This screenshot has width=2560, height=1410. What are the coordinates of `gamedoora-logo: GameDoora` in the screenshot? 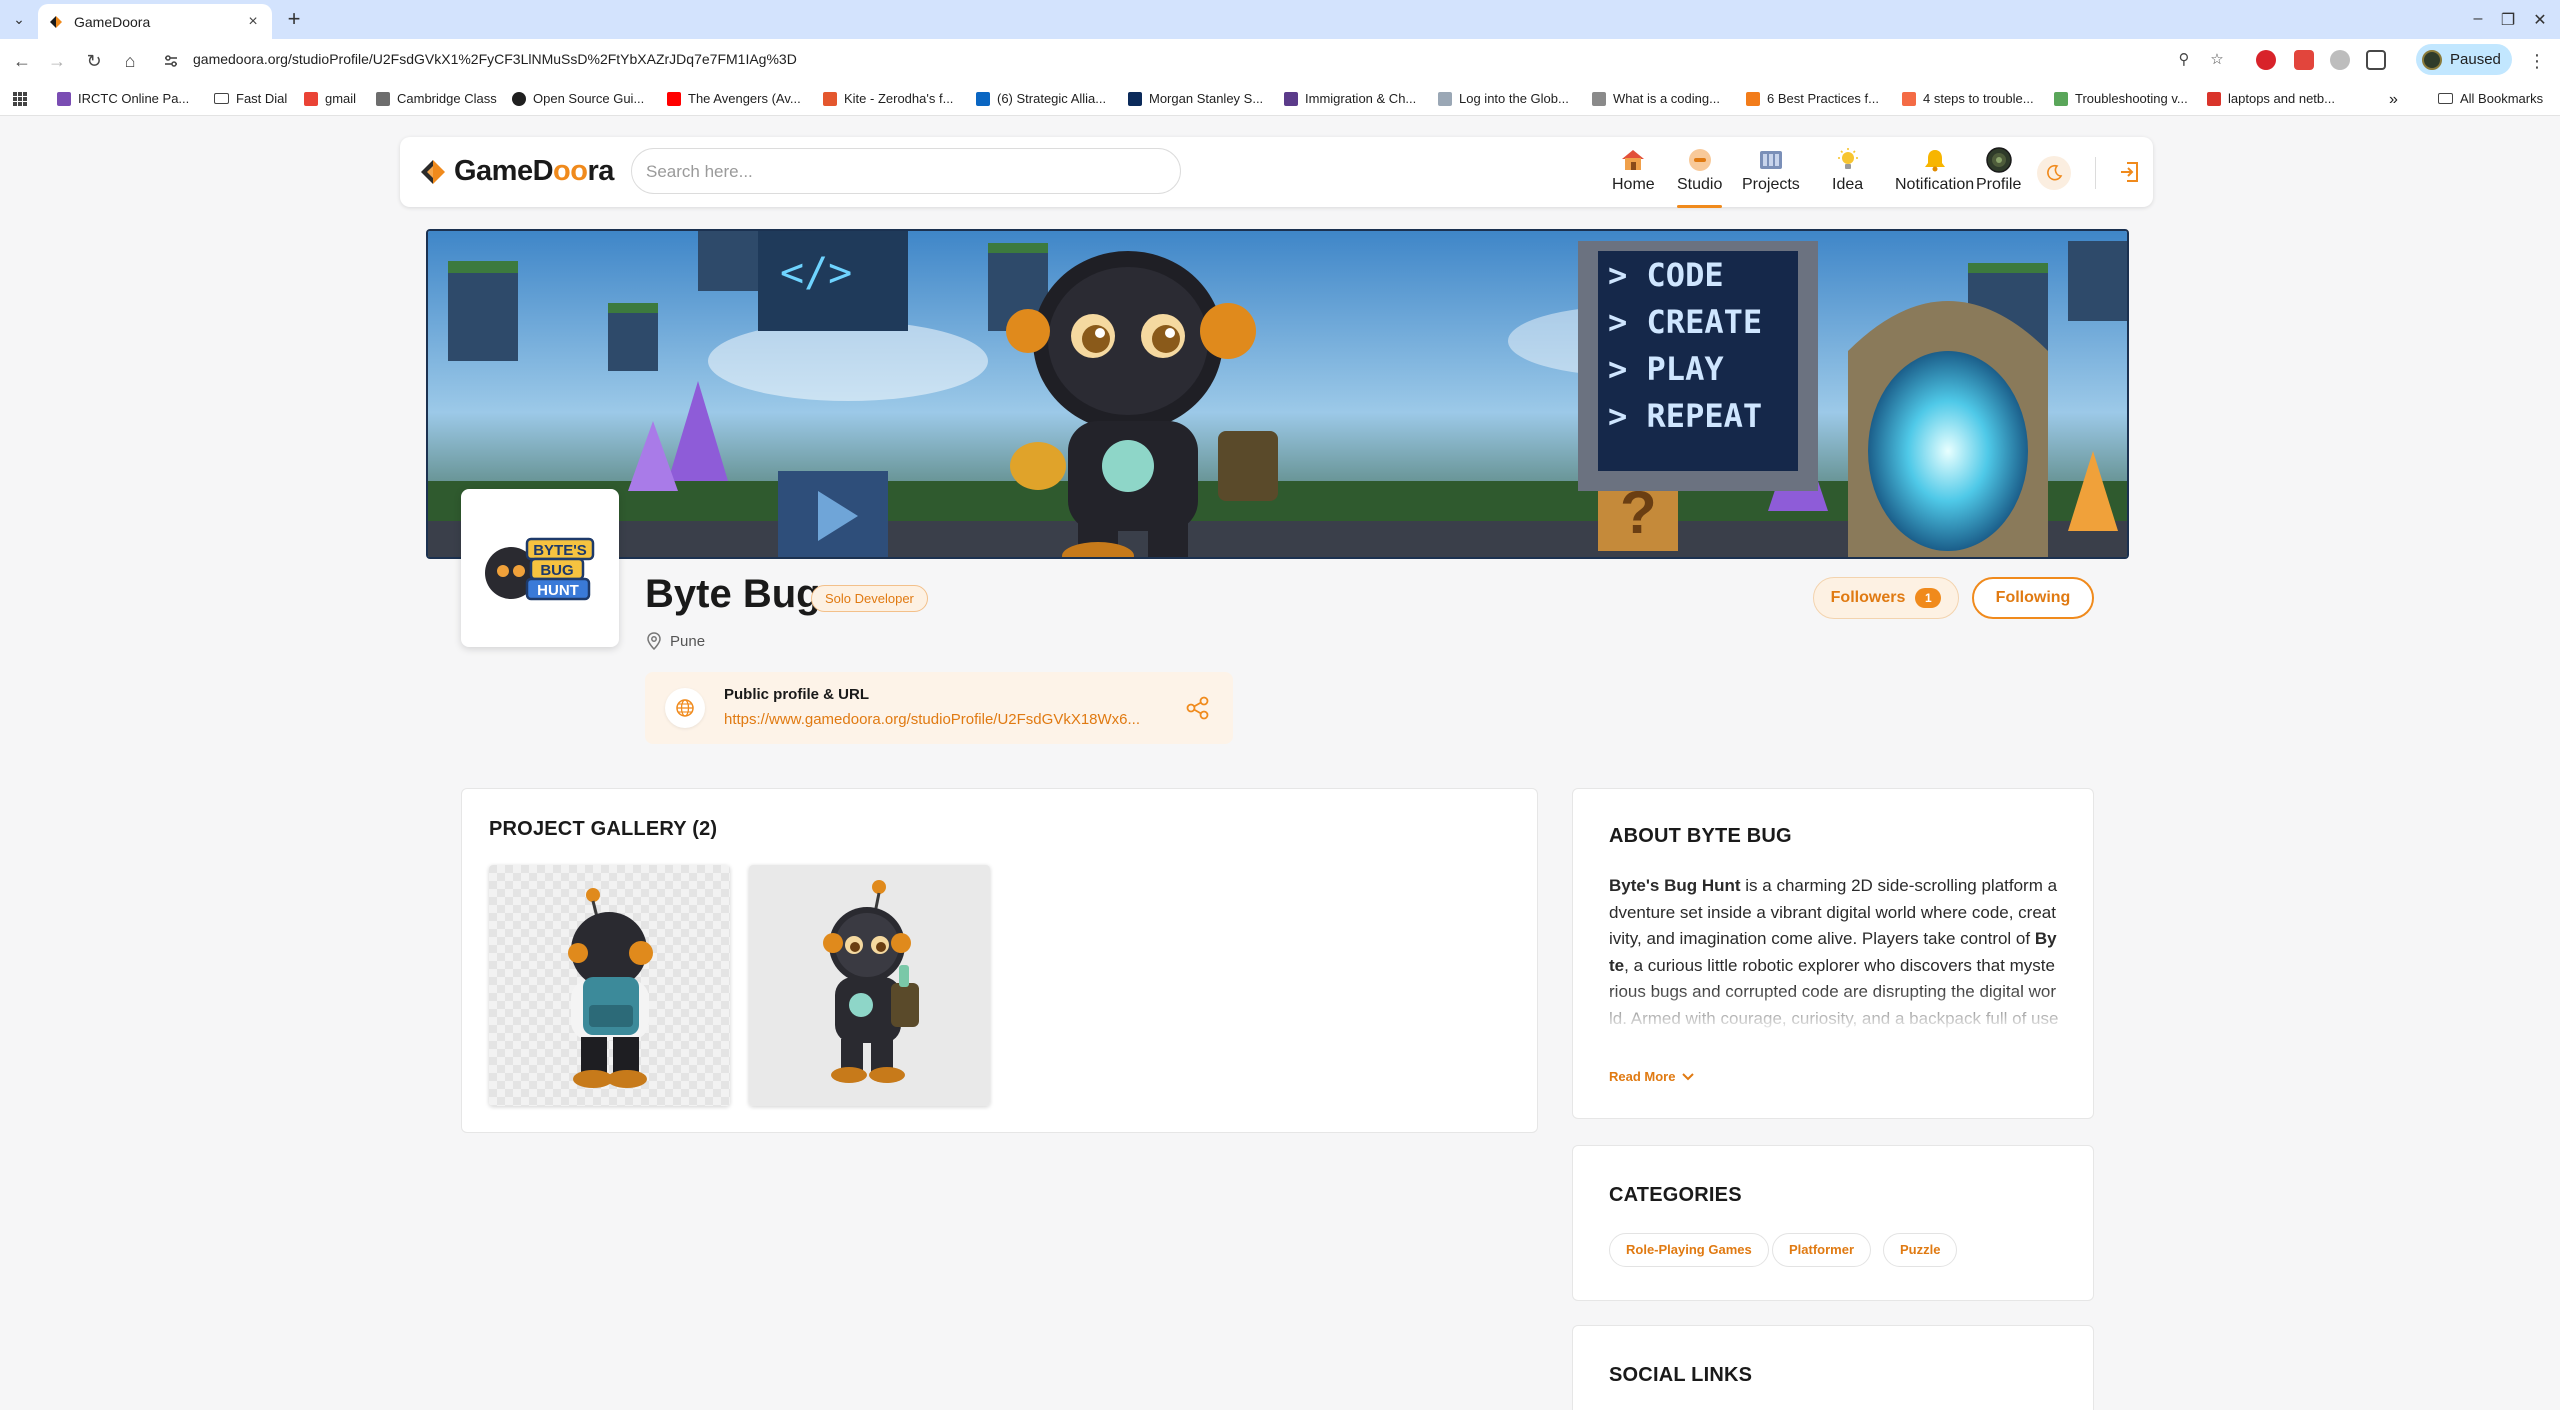 It's located at (516, 171).